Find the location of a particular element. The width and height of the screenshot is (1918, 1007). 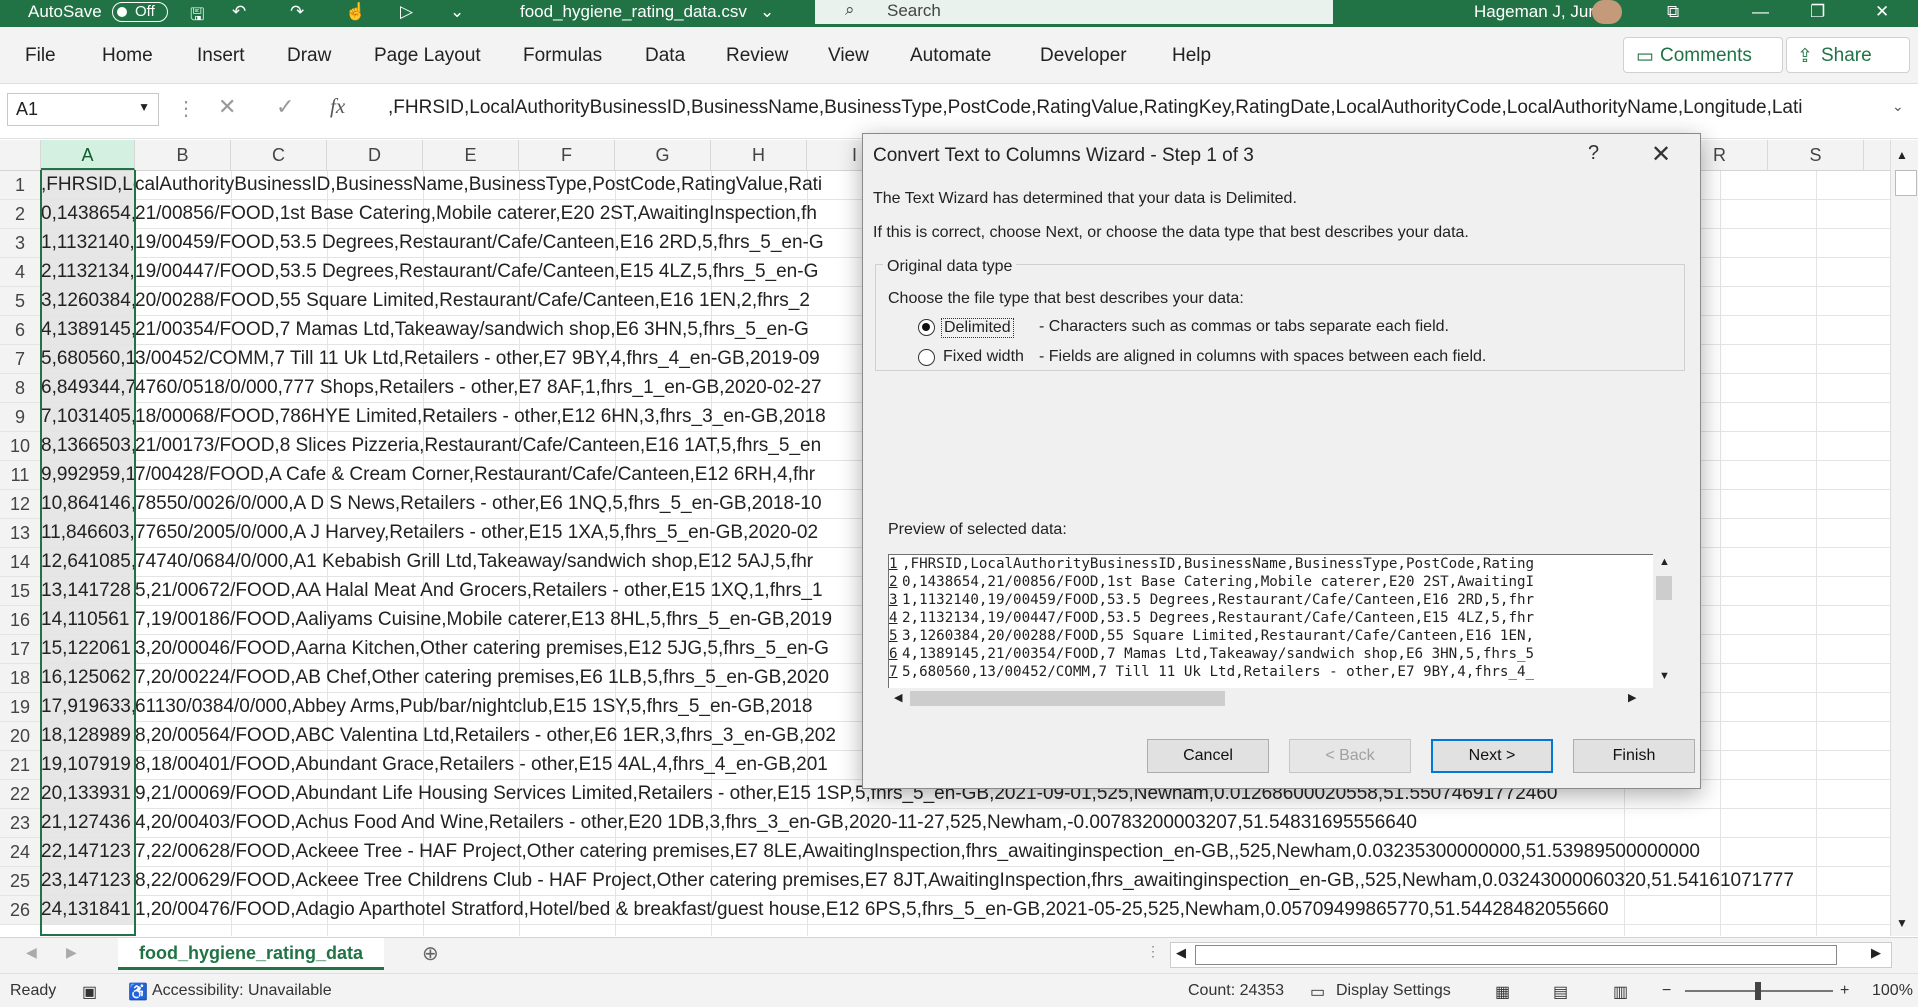

delimited-label: Delimited is located at coordinates (977, 328).